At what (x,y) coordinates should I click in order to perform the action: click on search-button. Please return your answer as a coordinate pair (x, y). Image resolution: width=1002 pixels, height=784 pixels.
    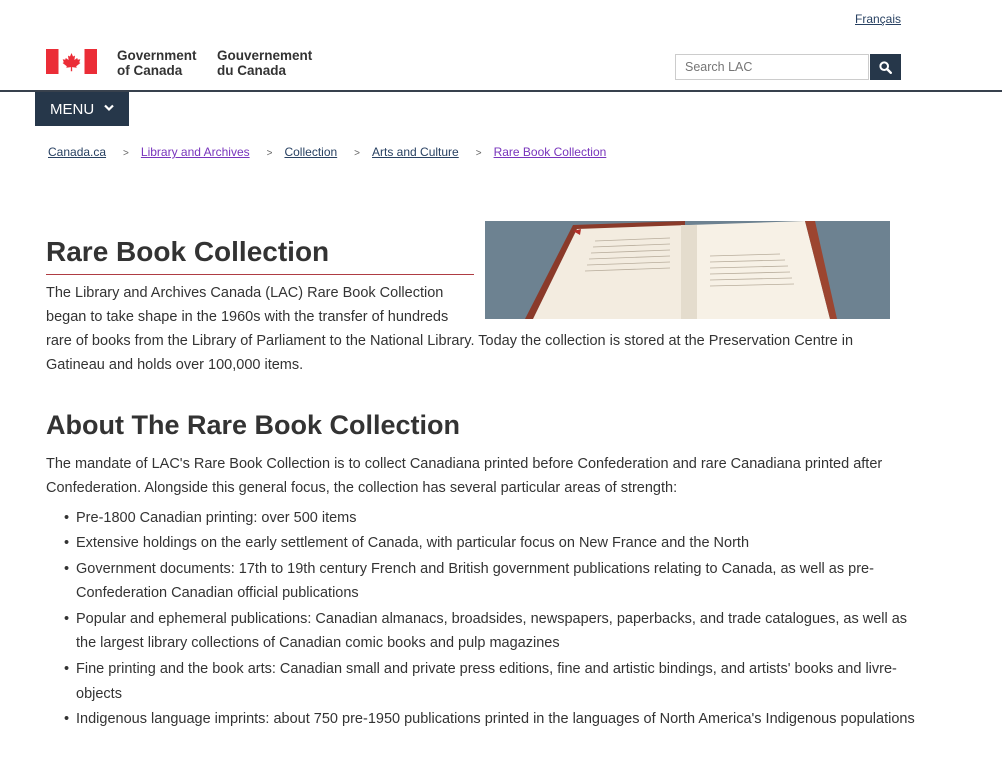
    Looking at the image, I should click on (885, 67).